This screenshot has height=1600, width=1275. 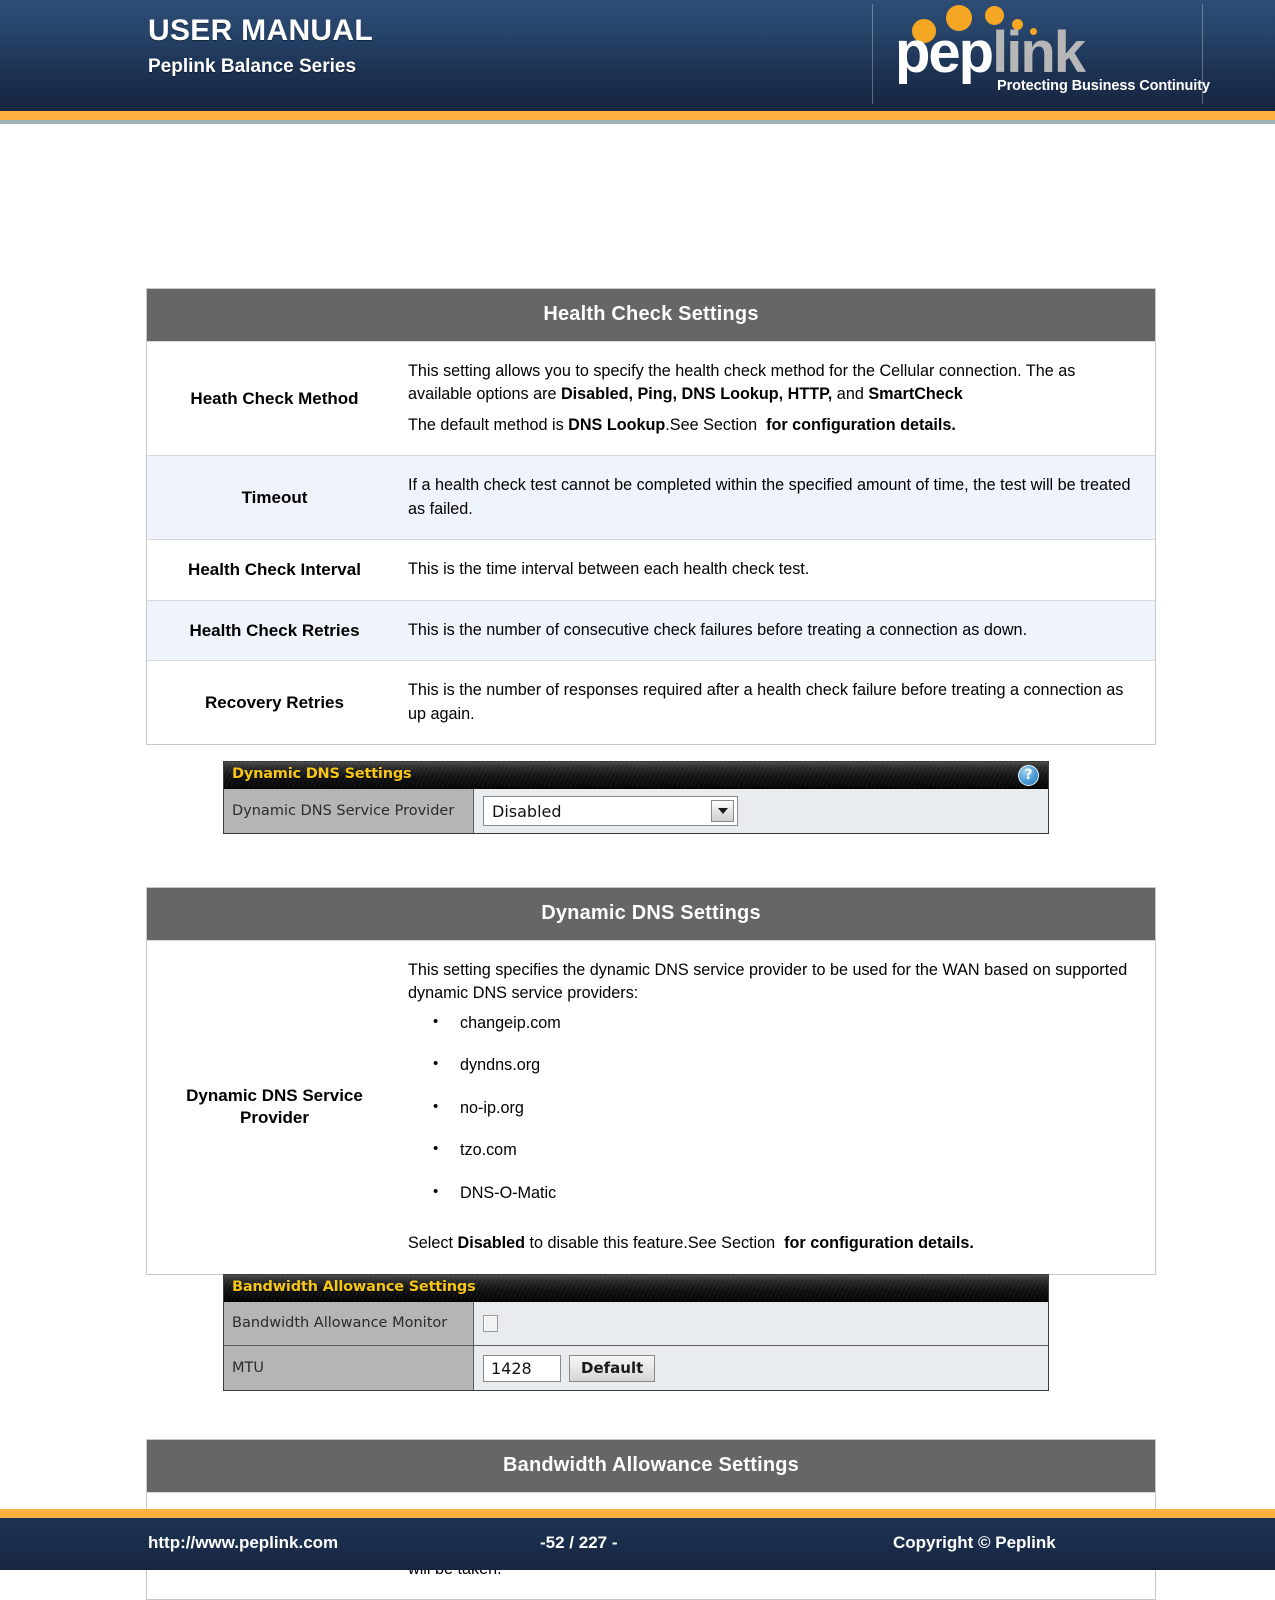 I want to click on logo-wordmark: peplink, so click(x=990, y=53).